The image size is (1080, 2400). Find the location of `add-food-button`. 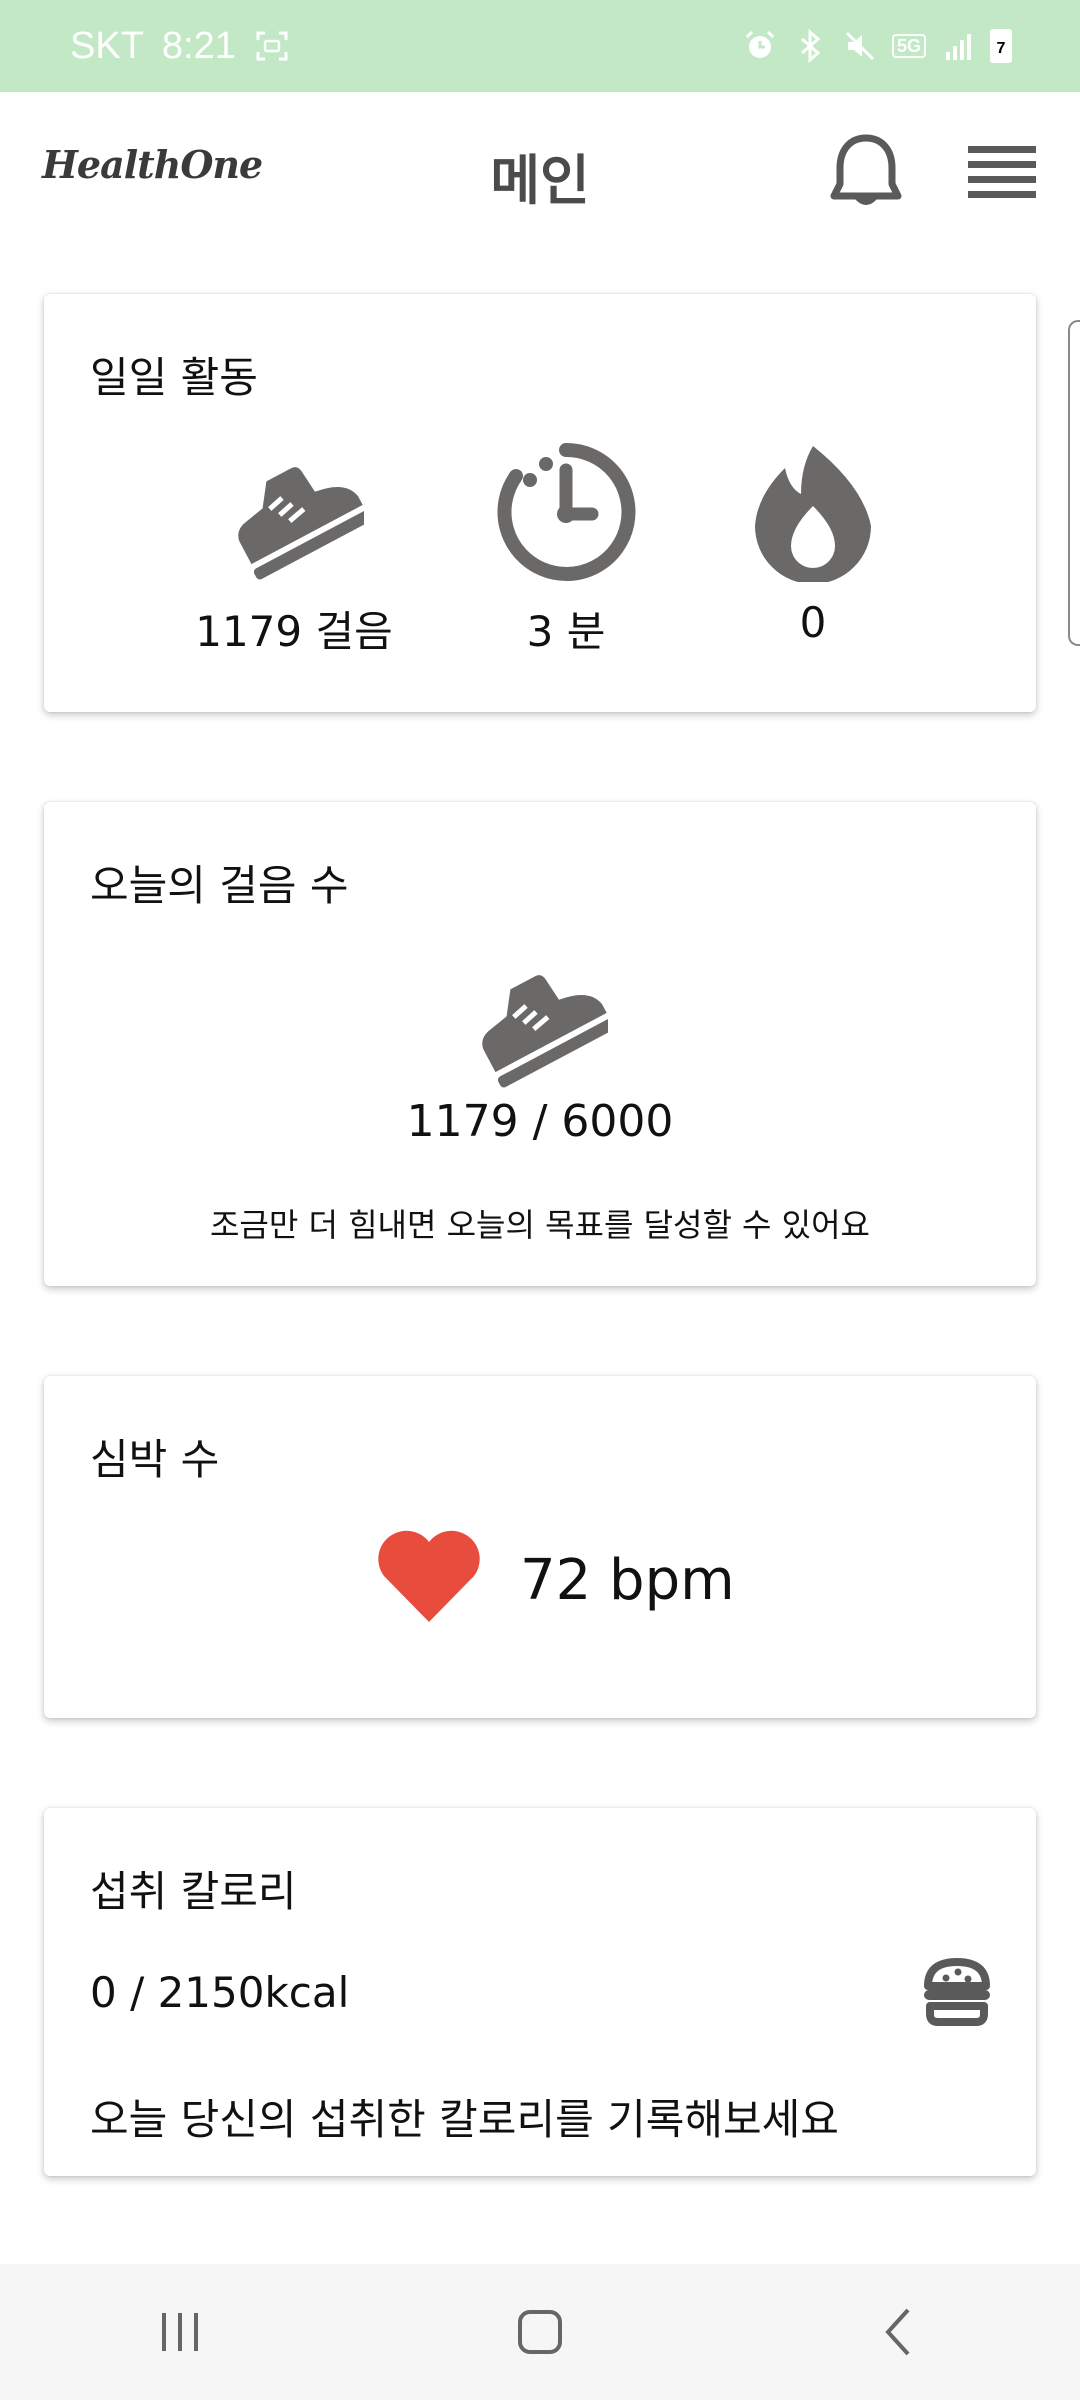

add-food-button is located at coordinates (957, 1992).